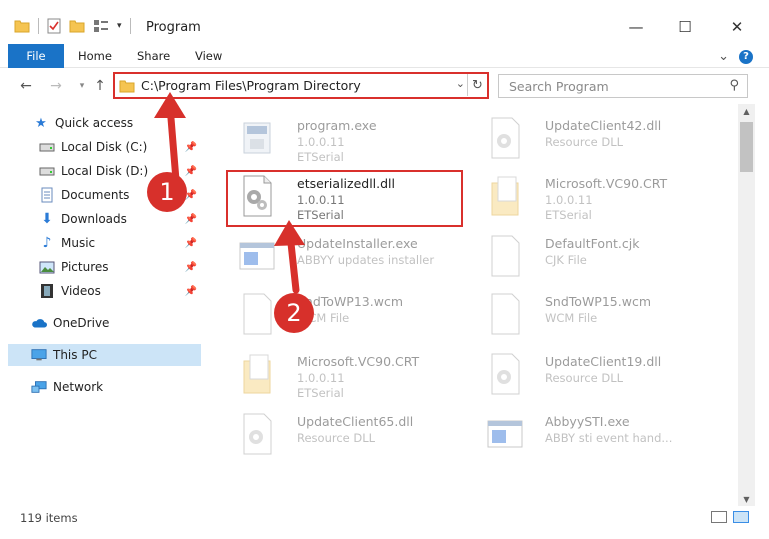 Image resolution: width=769 pixels, height=539 pixels. I want to click on step-2-badge: 2, so click(294, 313).